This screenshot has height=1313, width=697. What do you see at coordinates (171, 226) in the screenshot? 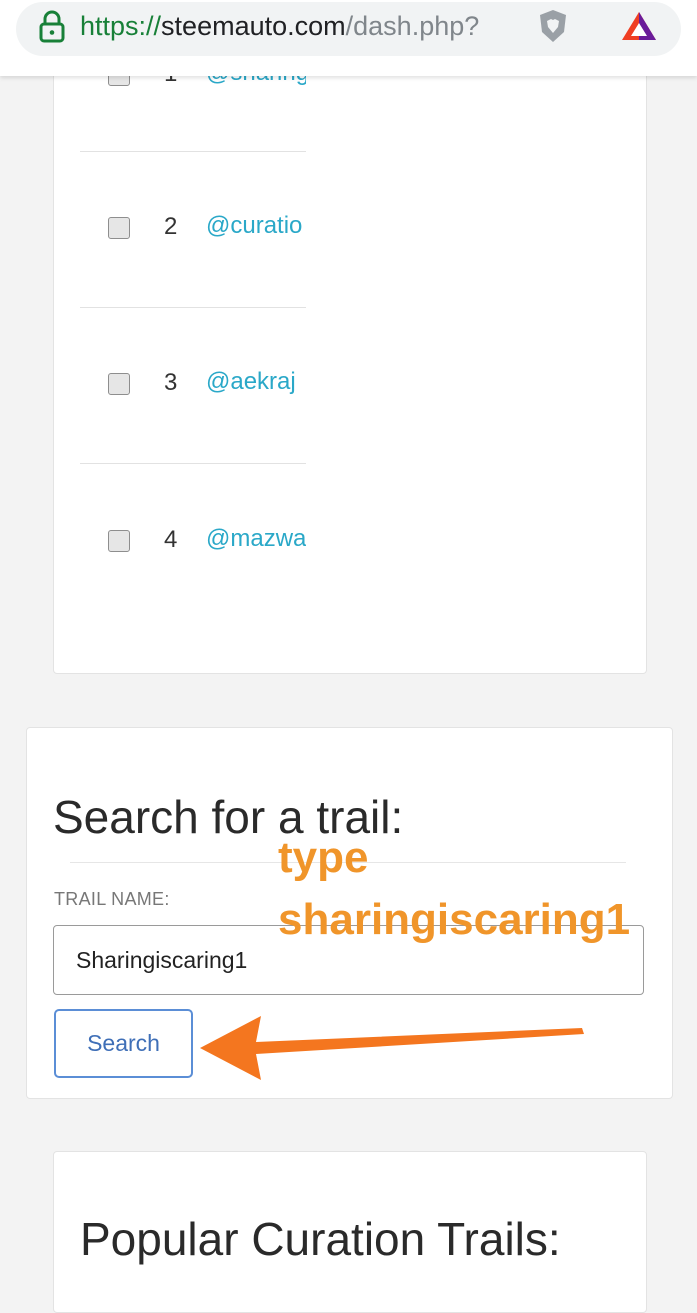
I see `row-number: 2` at bounding box center [171, 226].